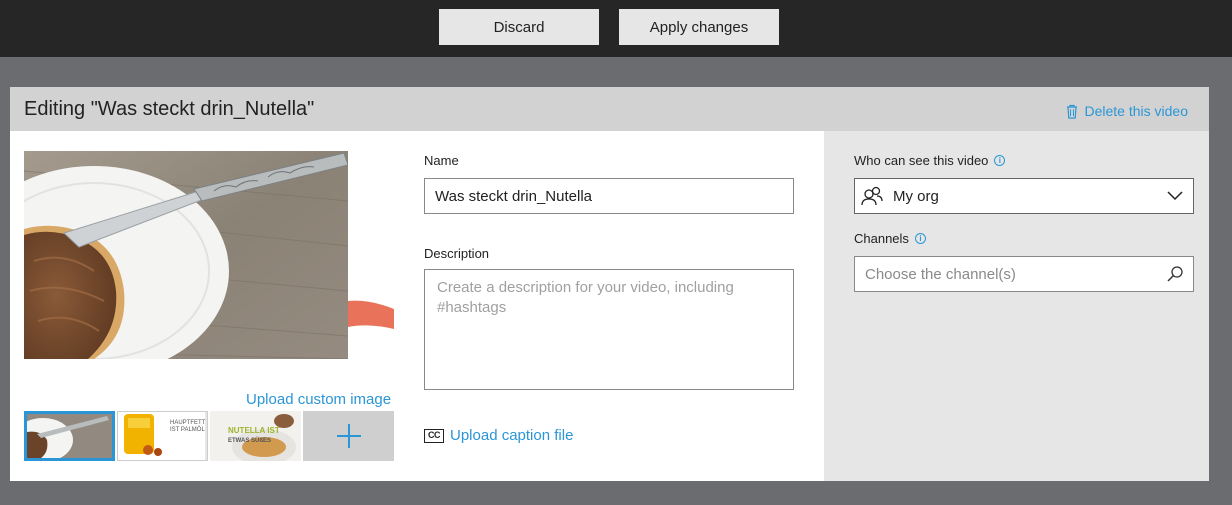 The height and width of the screenshot is (505, 1232). I want to click on channels-label: Channels i, so click(890, 238).